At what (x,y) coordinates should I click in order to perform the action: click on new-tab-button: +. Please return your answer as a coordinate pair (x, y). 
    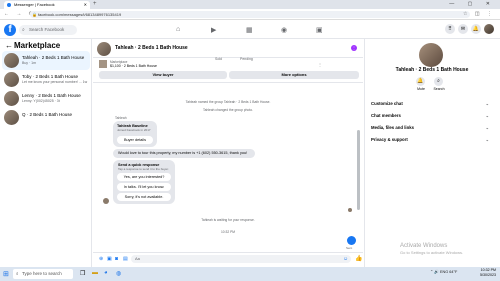
    Looking at the image, I should click on (95, 4).